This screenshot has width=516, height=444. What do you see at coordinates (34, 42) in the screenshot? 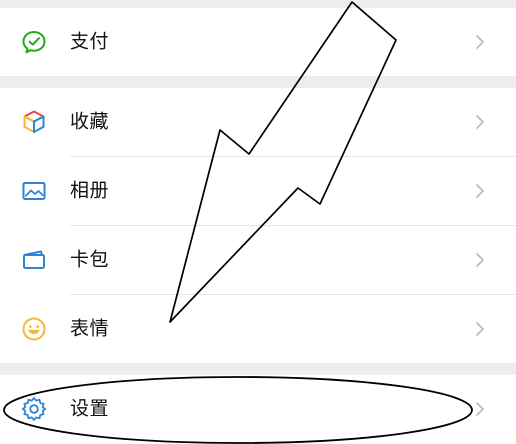
I see `wechat-pay-icon` at bounding box center [34, 42].